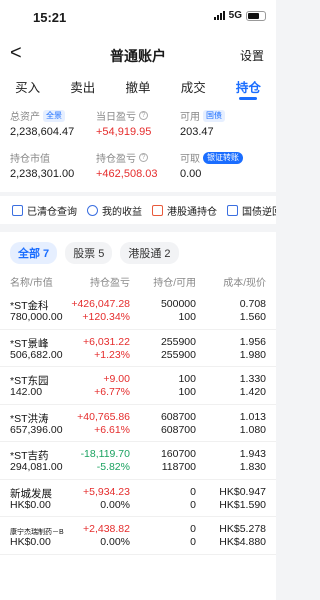 The height and width of the screenshot is (600, 320). What do you see at coordinates (174, 283) in the screenshot?
I see `header-position: 持仓/可用` at bounding box center [174, 283].